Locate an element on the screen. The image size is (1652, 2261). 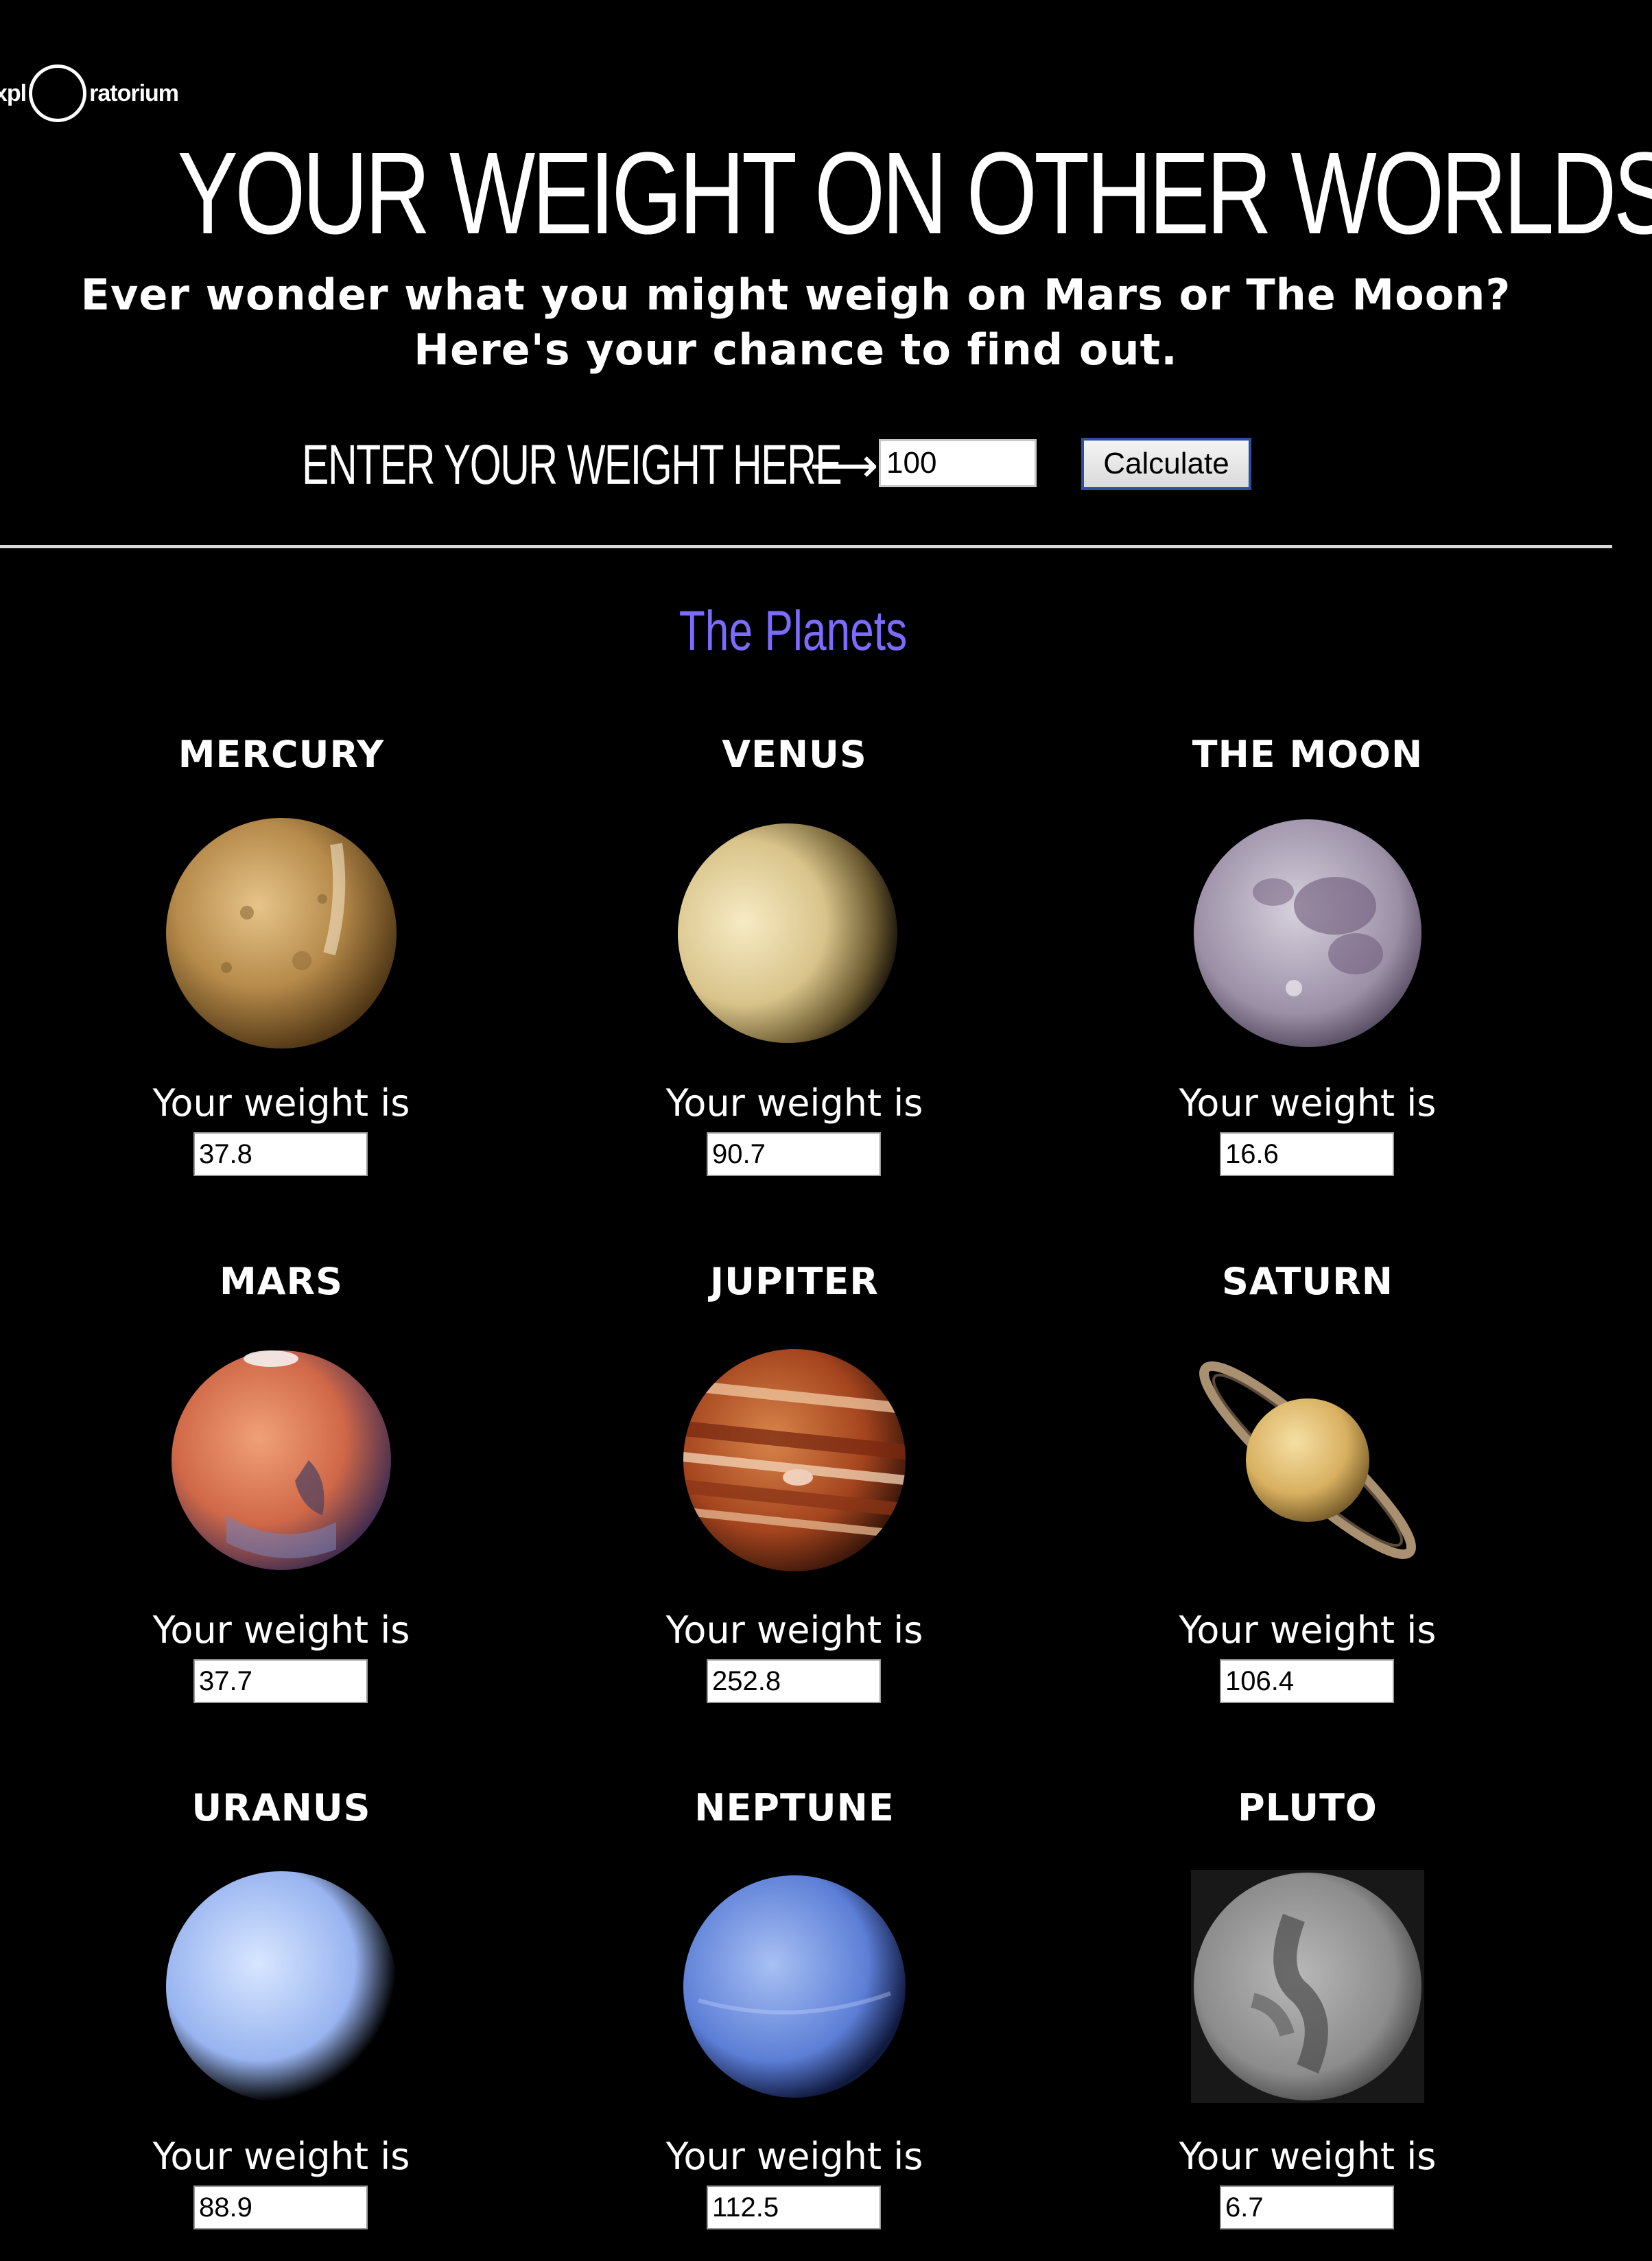
moon-image is located at coordinates (1307, 933).